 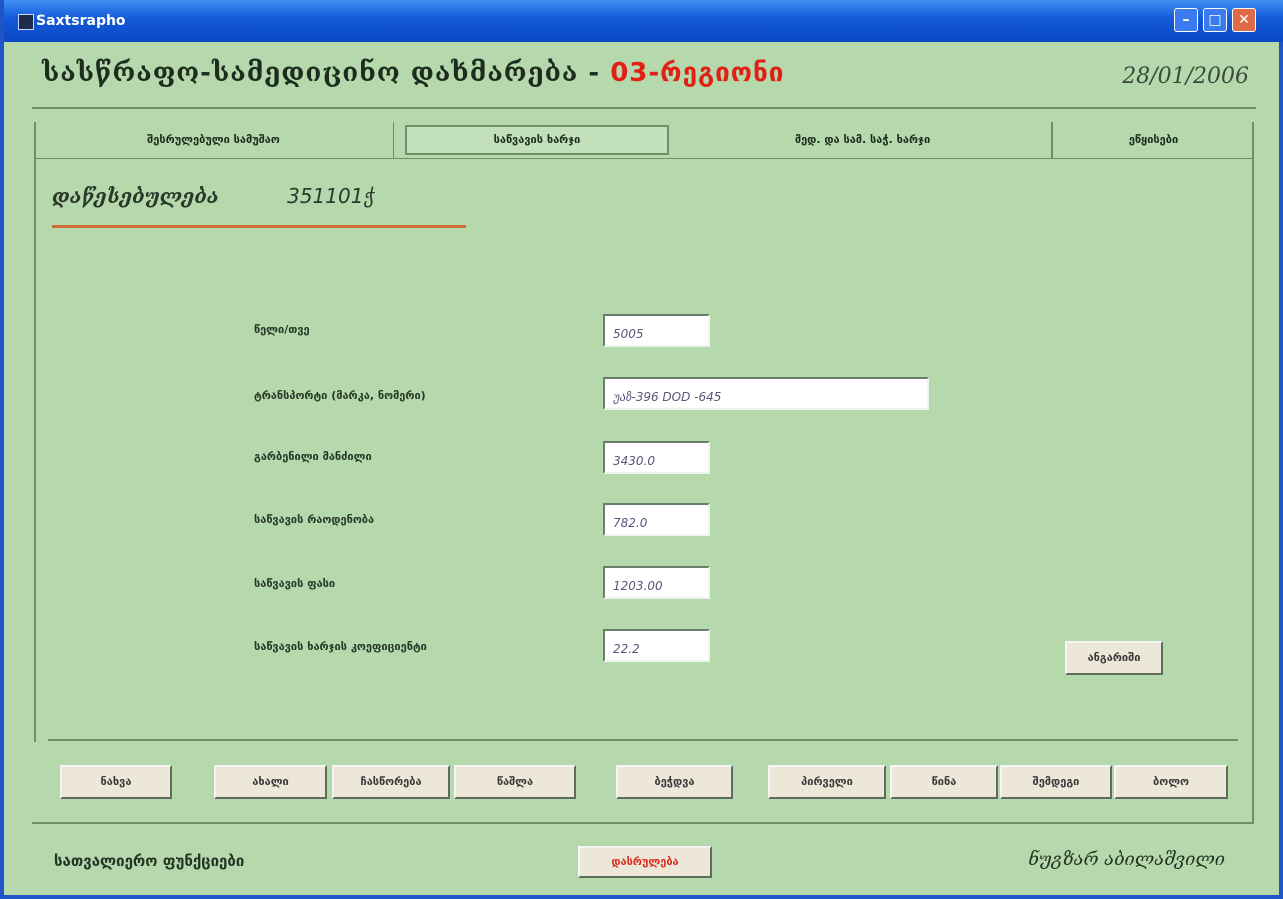 I want to click on field-label-year-month: წელი/თვე, so click(x=282, y=329).